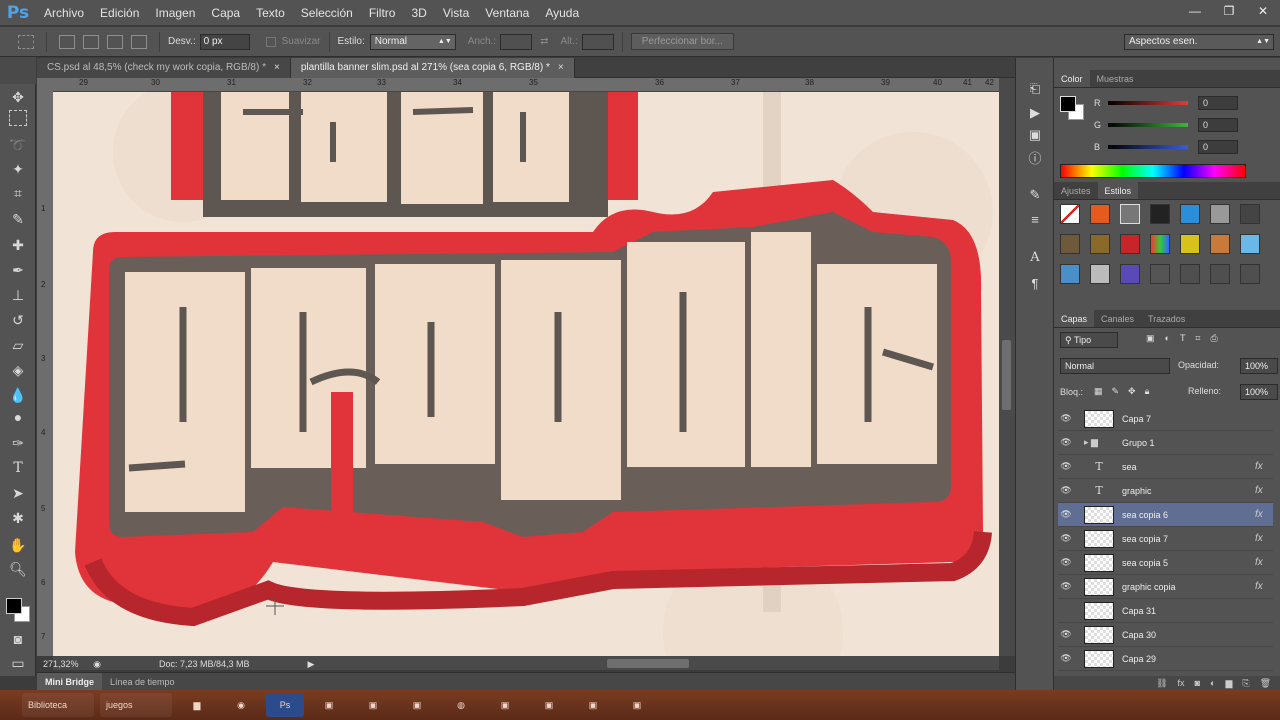 This screenshot has height=720, width=1280. I want to click on height-input, so click(597, 41).